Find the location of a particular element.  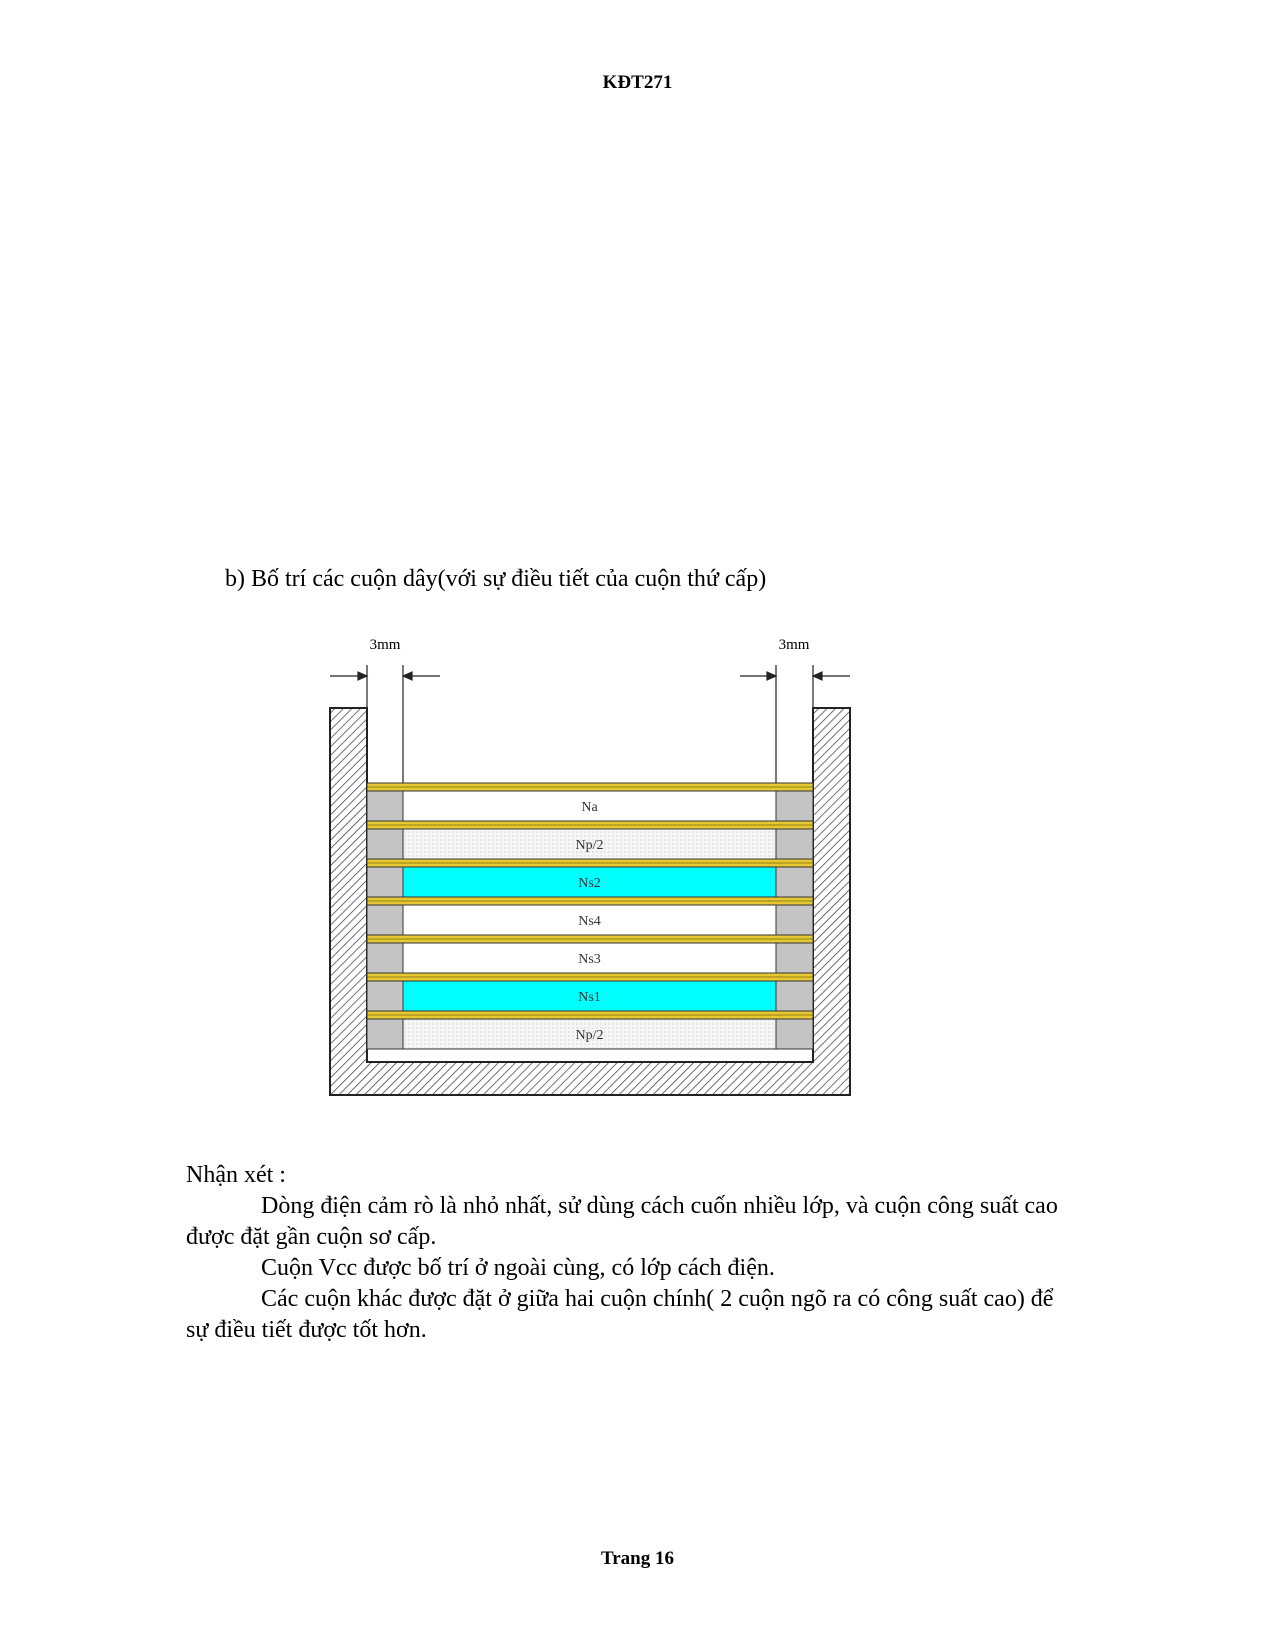

winding-label: Ns1 is located at coordinates (589, 997).